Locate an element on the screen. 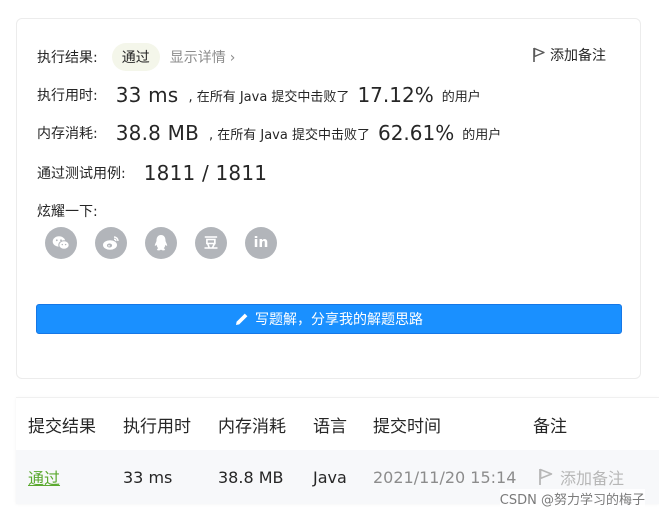 The height and width of the screenshot is (517, 659). write-solution-button: 写题解，分享我的解题思路 is located at coordinates (329, 319).